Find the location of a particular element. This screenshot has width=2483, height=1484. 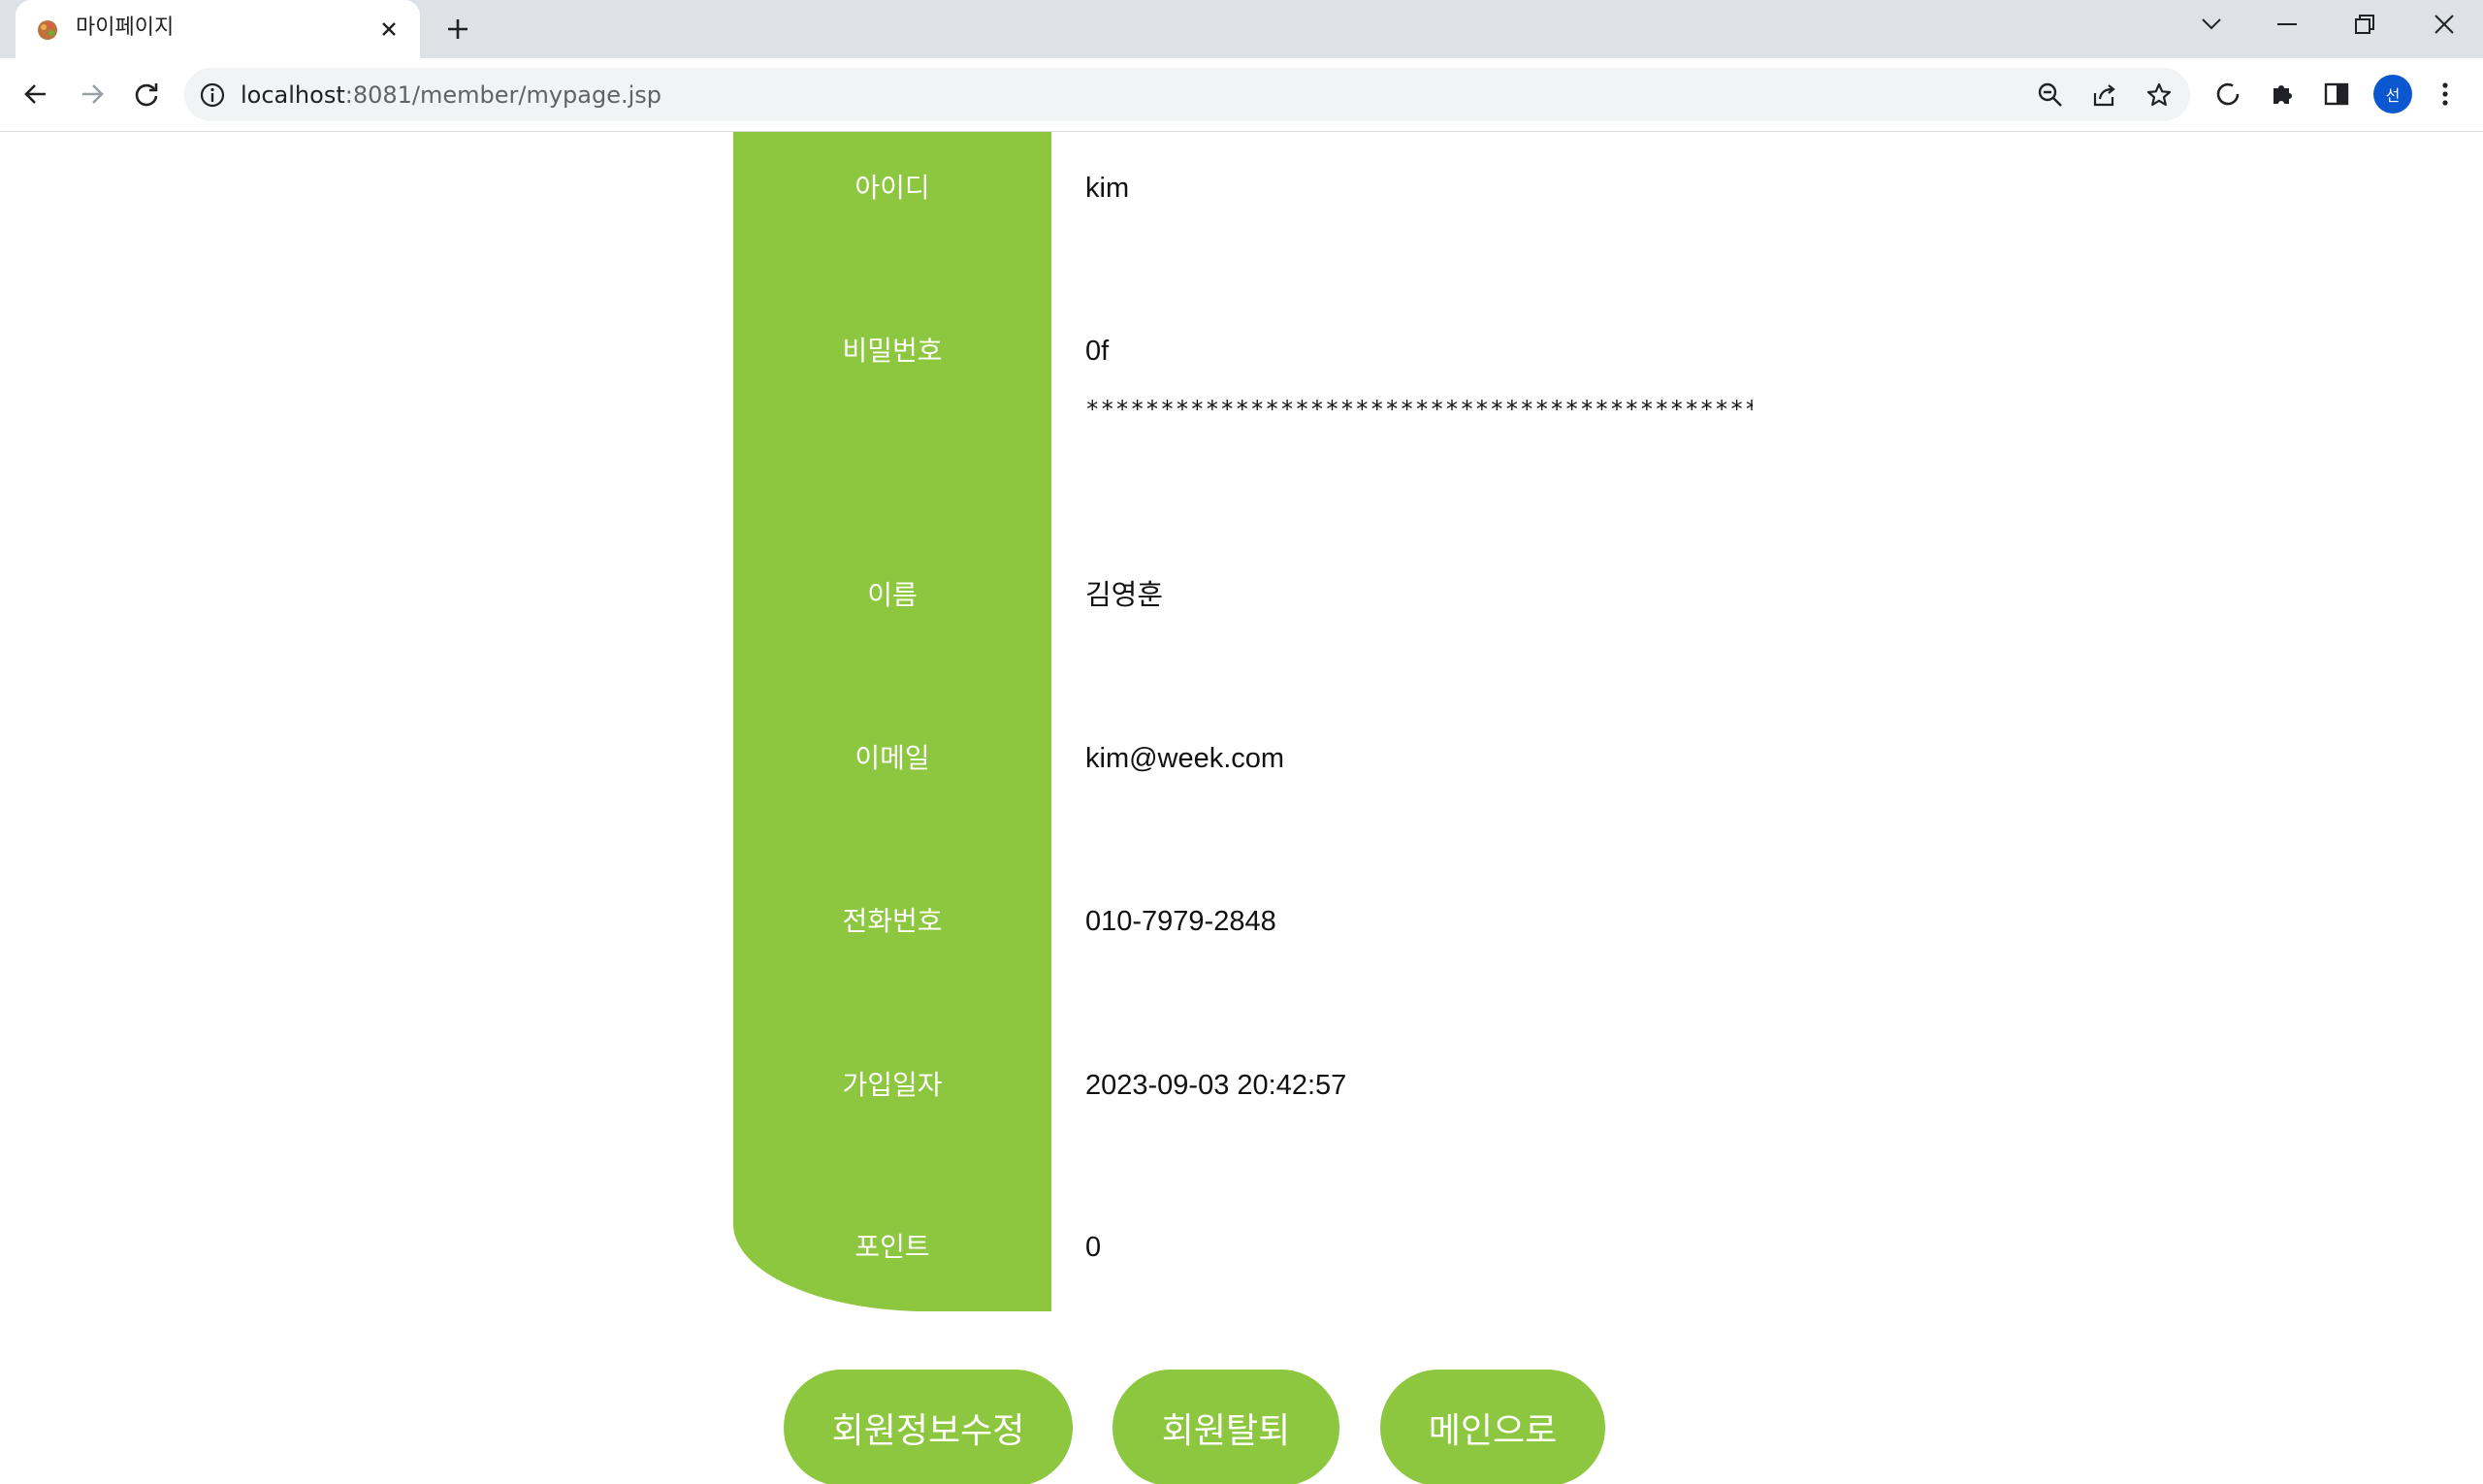

withdraw-button: 회원탈퇴 is located at coordinates (1226, 1427).